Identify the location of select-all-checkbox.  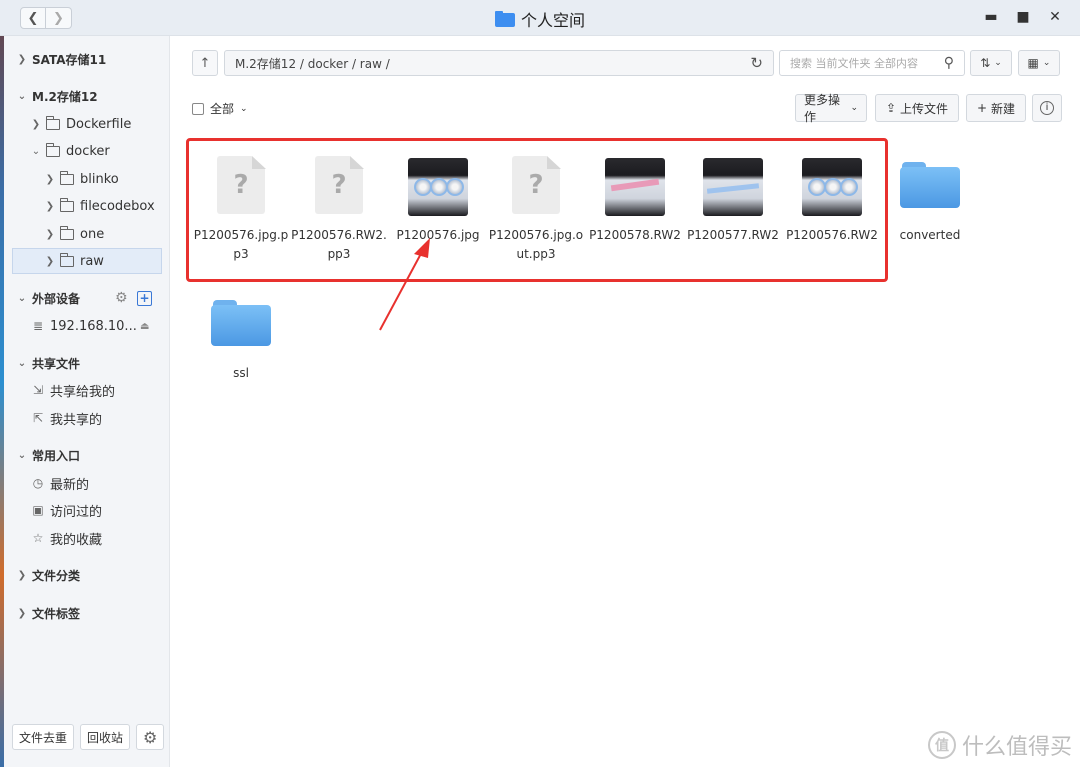
(198, 108).